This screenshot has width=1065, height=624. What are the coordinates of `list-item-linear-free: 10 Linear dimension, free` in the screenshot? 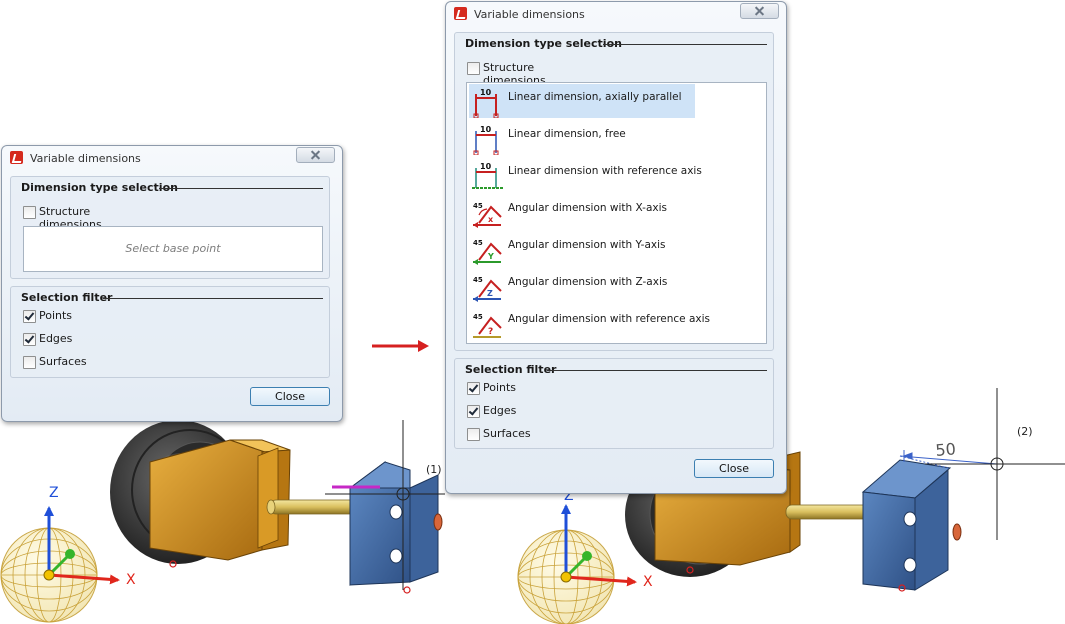 It's located at (582, 138).